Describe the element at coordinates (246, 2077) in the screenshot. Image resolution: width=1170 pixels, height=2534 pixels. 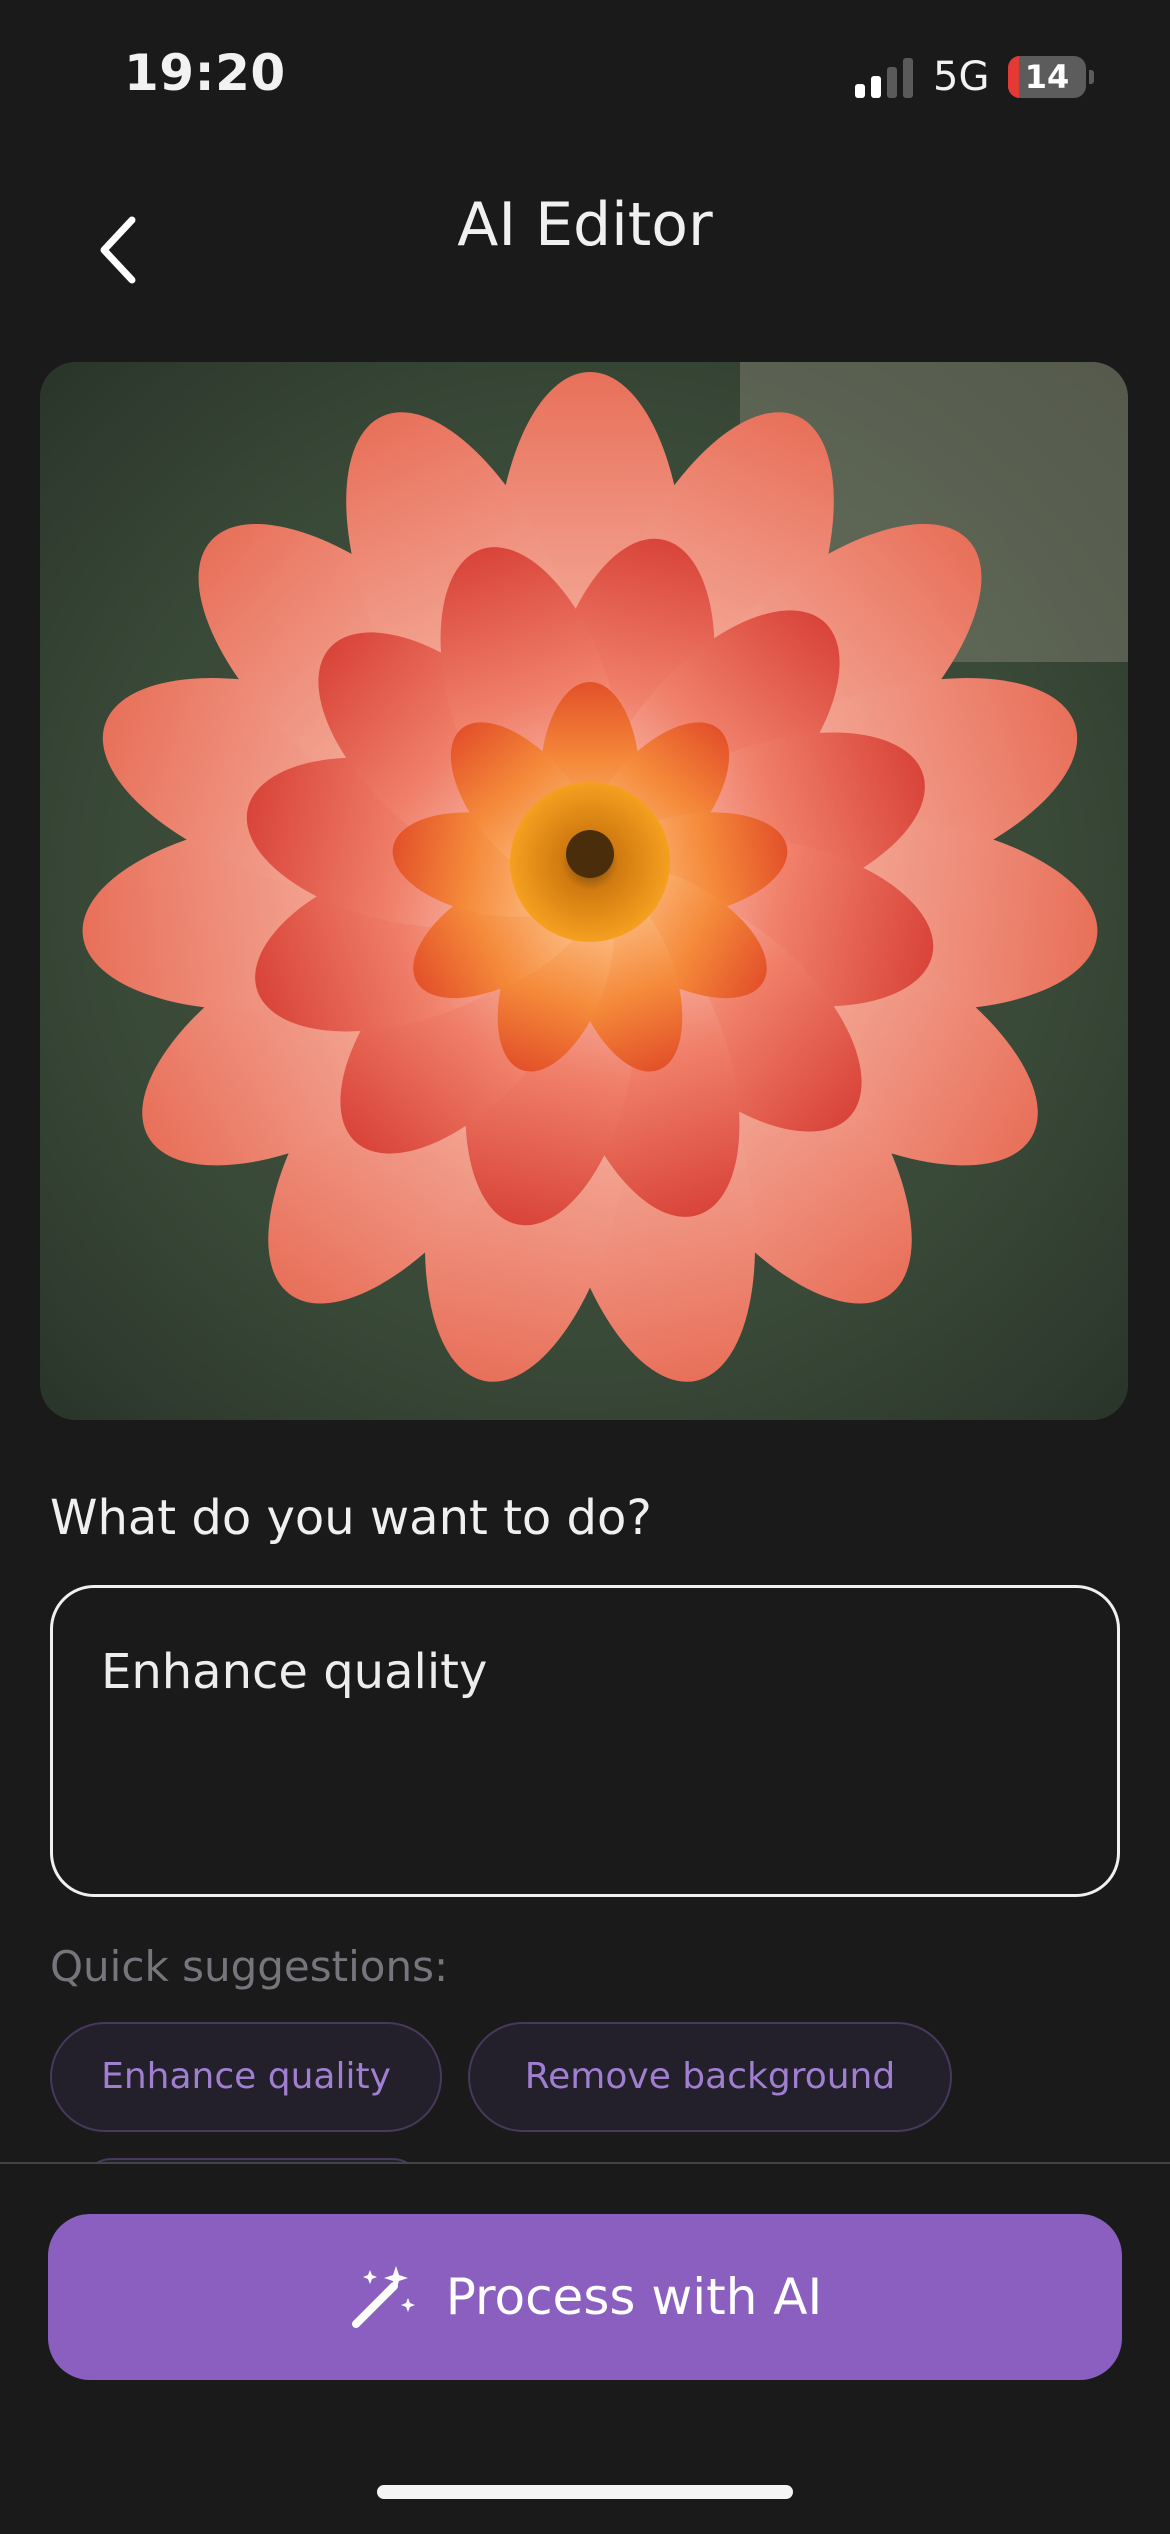
I see `suggestion-chip-enhance-quality: Enhance quality` at that location.